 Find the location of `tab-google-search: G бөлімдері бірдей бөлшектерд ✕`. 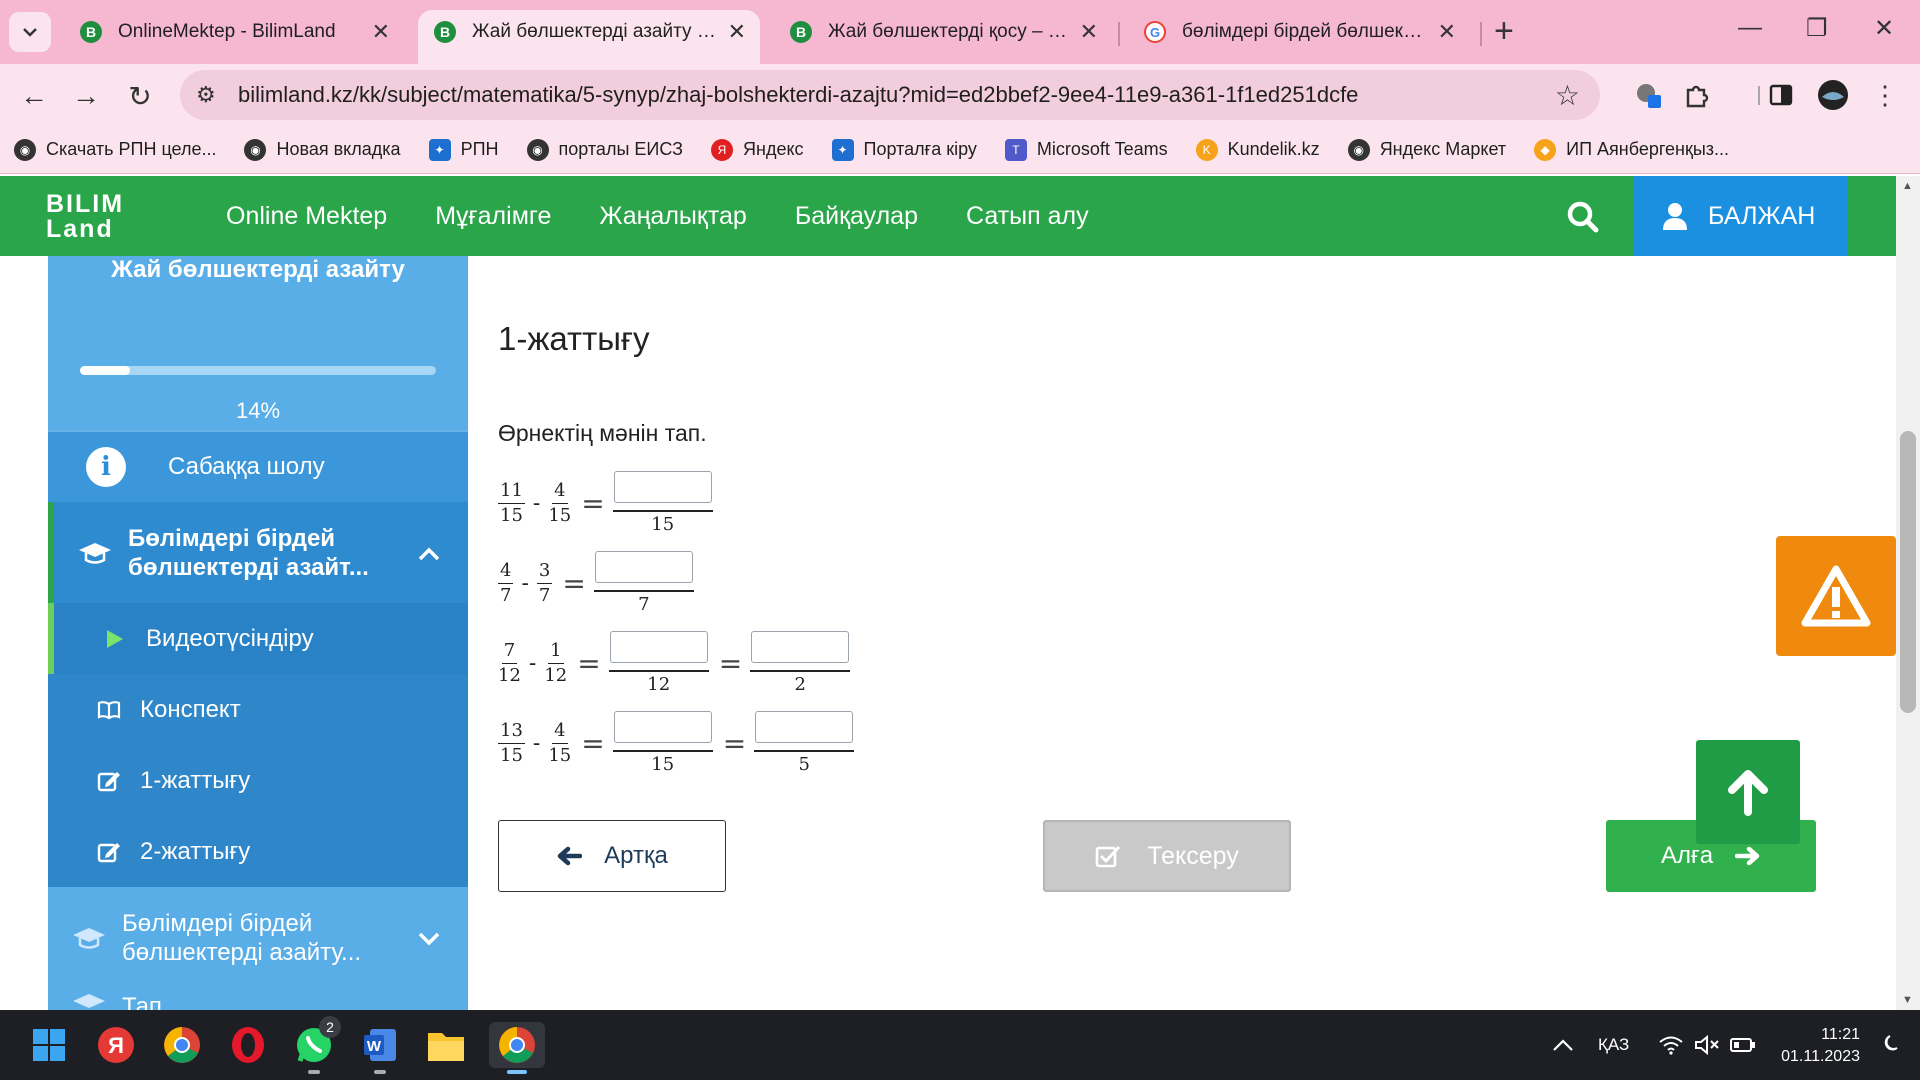

tab-google-search: G бөлімдері бірдей бөлшектерд ✕ is located at coordinates (1299, 37).